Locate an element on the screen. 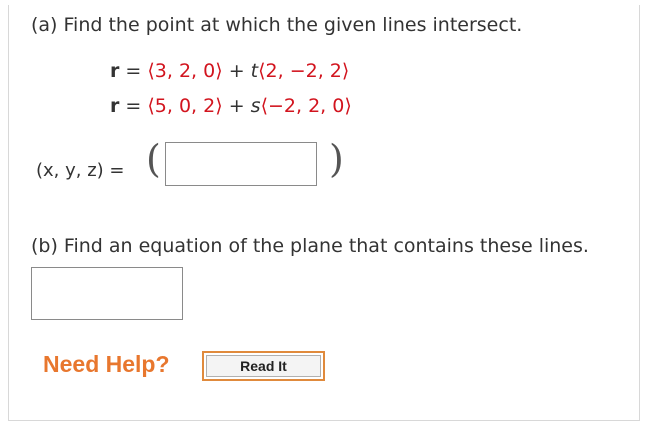  need-help-label: Need Help? is located at coordinates (106, 364).